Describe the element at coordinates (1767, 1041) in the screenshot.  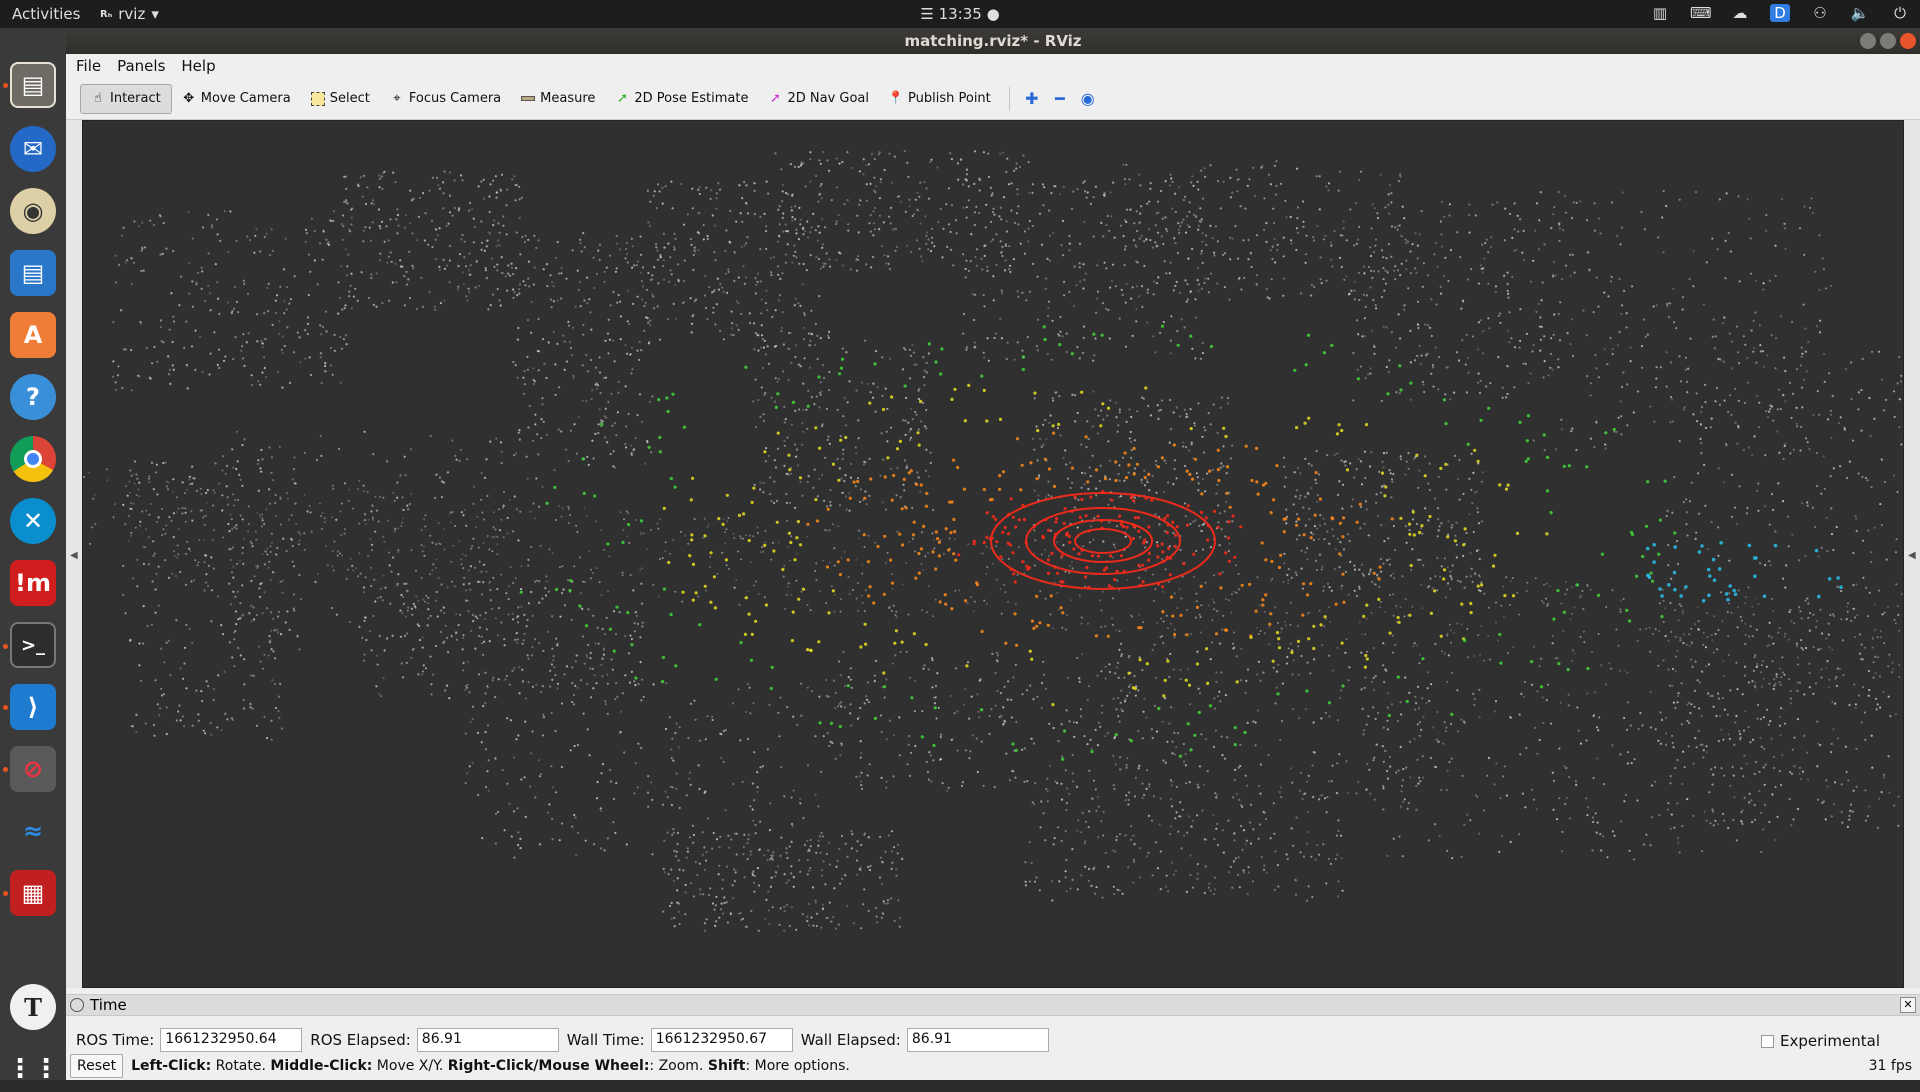
I see `checkbox-box` at that location.